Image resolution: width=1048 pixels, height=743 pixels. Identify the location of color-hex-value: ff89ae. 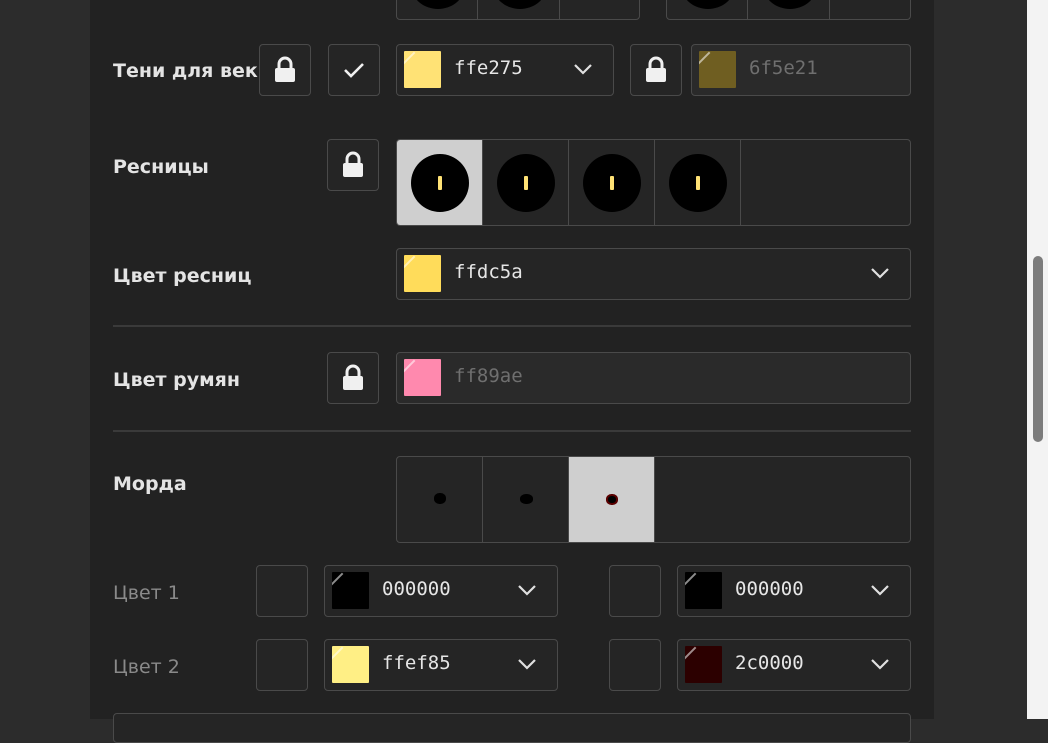
(488, 376).